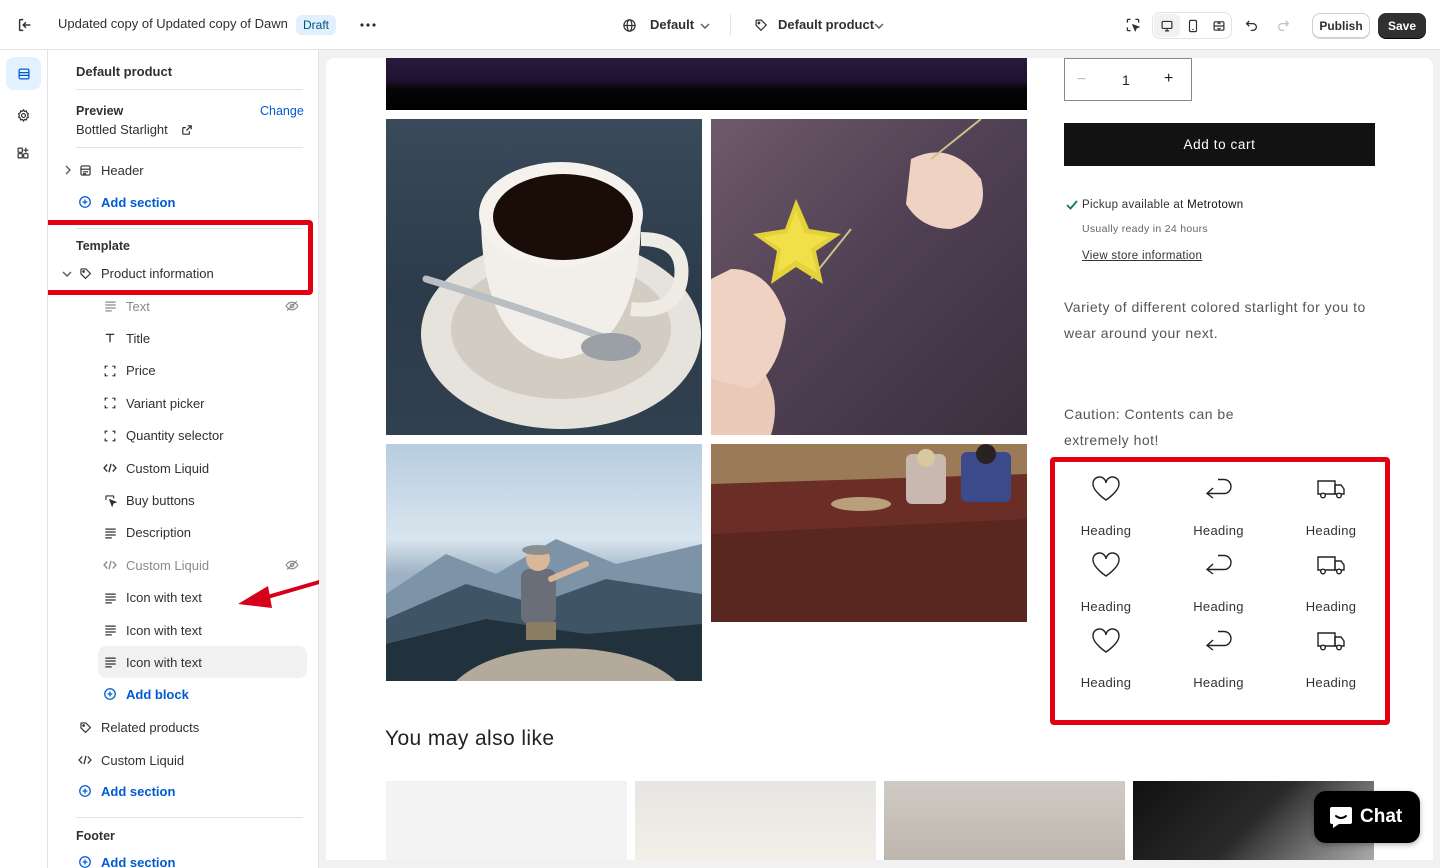  I want to click on view-store-link: View store information, so click(1142, 256).